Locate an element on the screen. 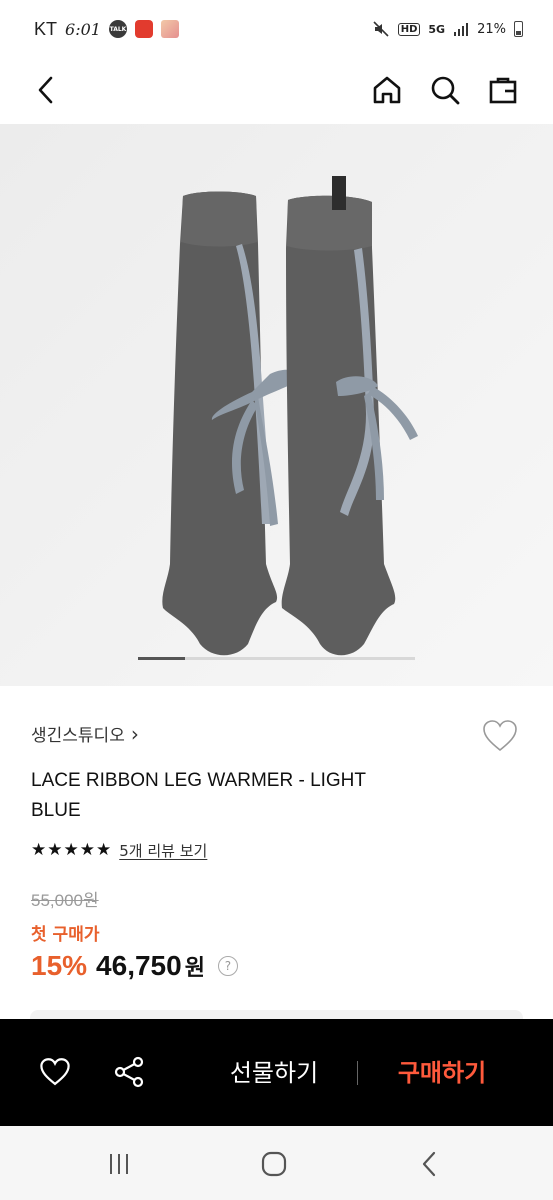 This screenshot has width=553, height=1200. back-nav-icon is located at coordinates (429, 1164).